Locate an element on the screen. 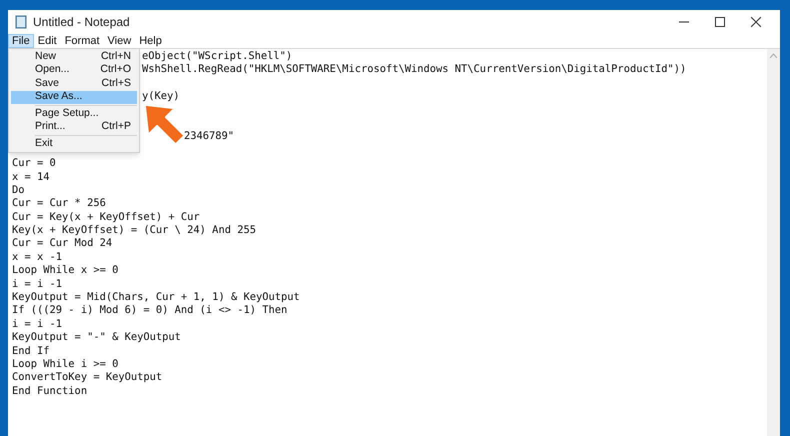  menu-item: View is located at coordinates (120, 41).